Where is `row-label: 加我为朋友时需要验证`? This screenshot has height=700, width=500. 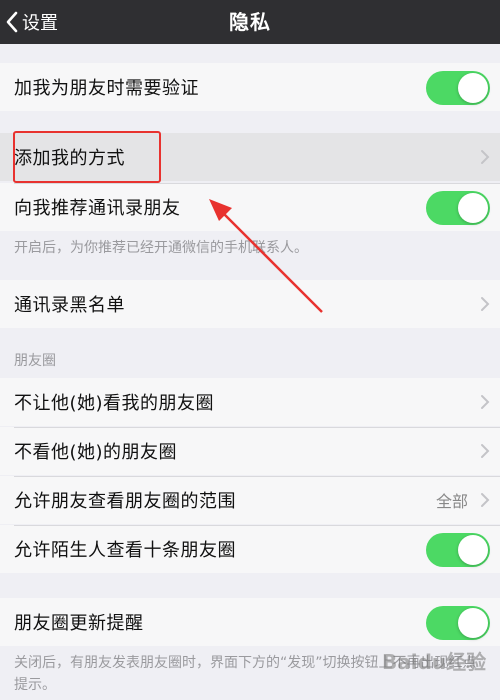 row-label: 加我为朋友时需要验证 is located at coordinates (106, 88).